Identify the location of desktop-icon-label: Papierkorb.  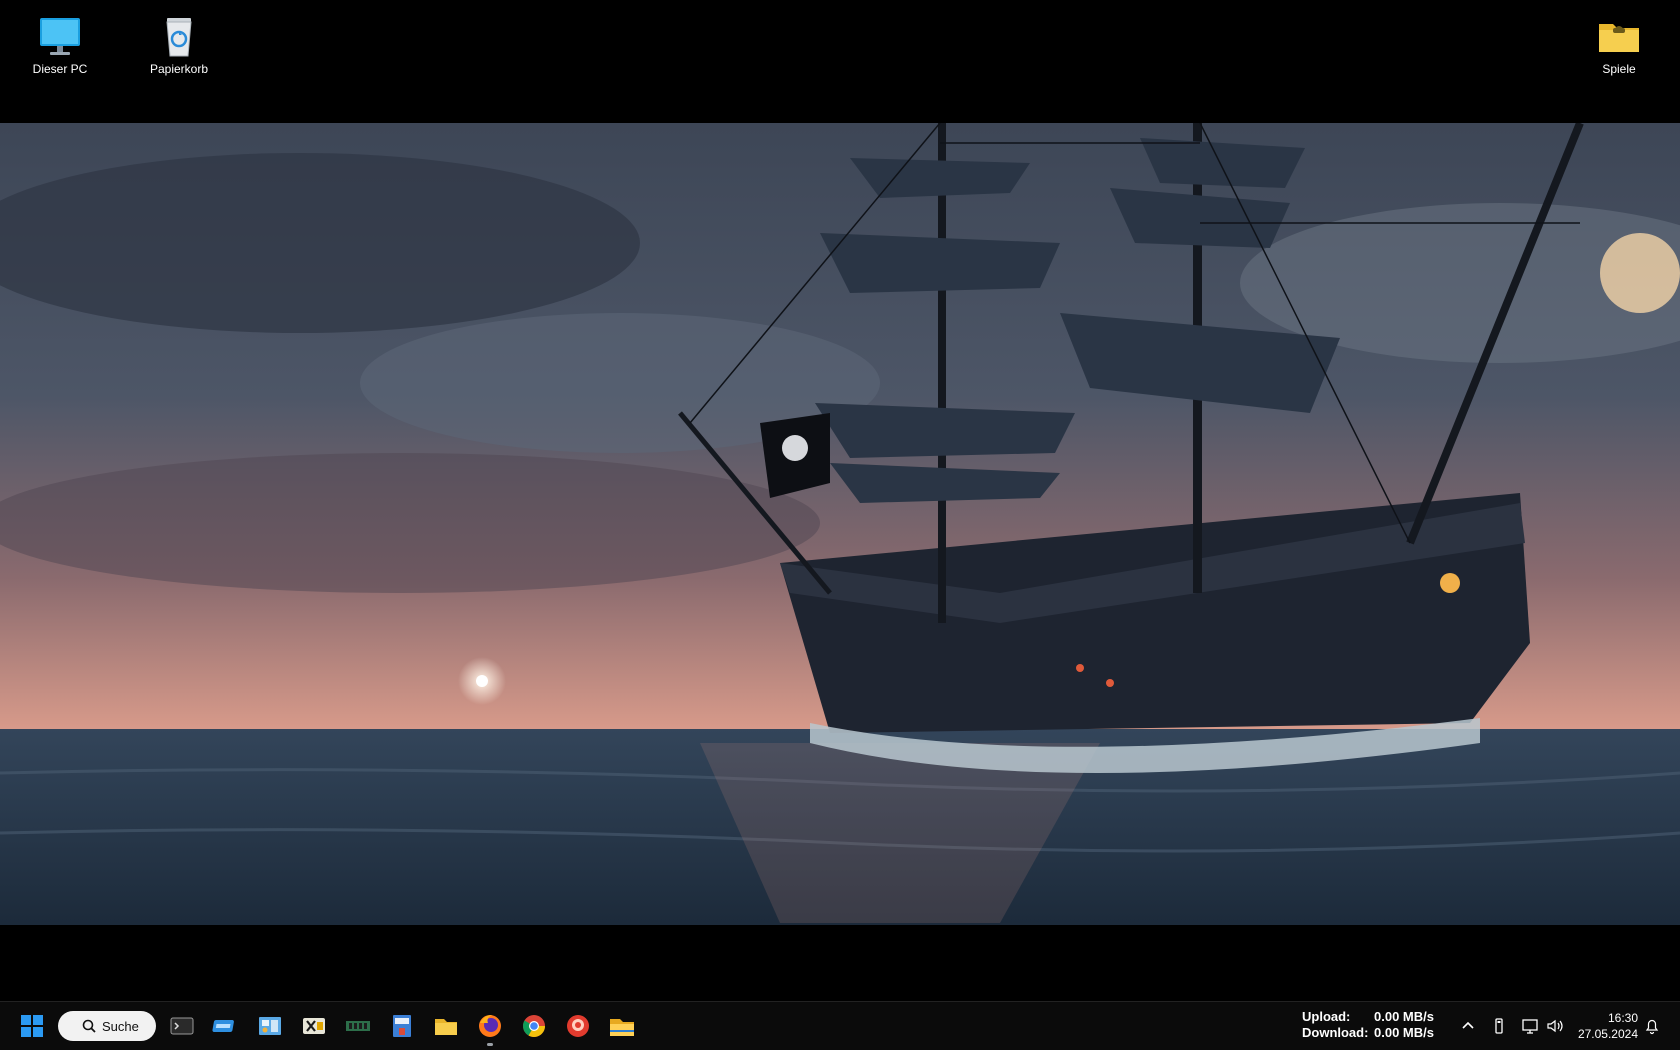
(179, 69).